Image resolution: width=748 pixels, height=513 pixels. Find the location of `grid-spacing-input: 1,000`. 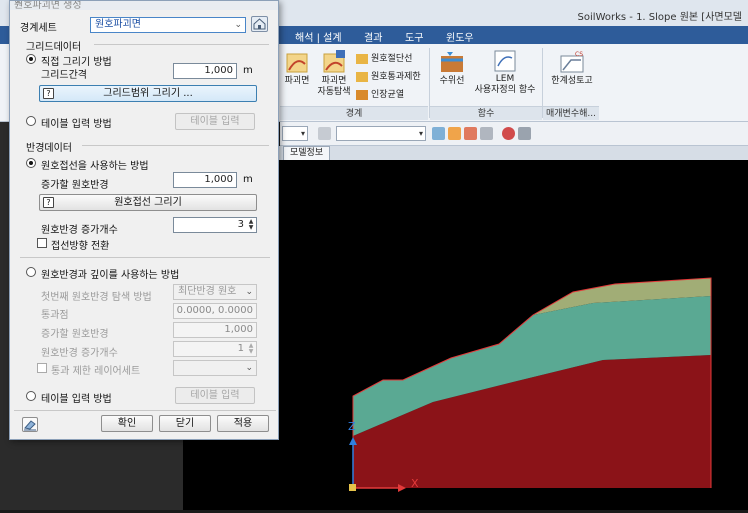

grid-spacing-input: 1,000 is located at coordinates (205, 71).